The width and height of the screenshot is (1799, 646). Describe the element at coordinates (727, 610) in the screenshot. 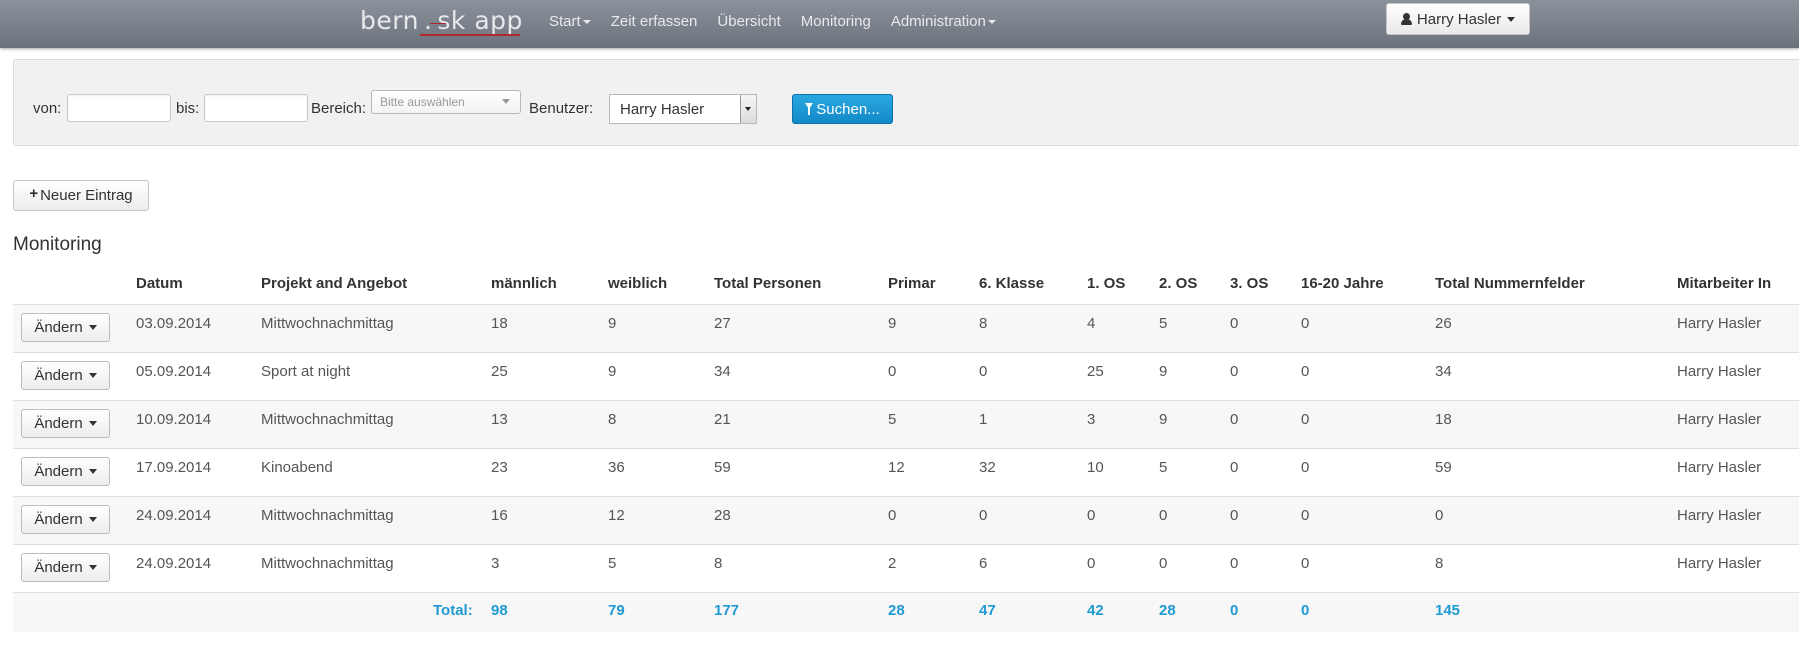

I see `total-personen: 177` at that location.